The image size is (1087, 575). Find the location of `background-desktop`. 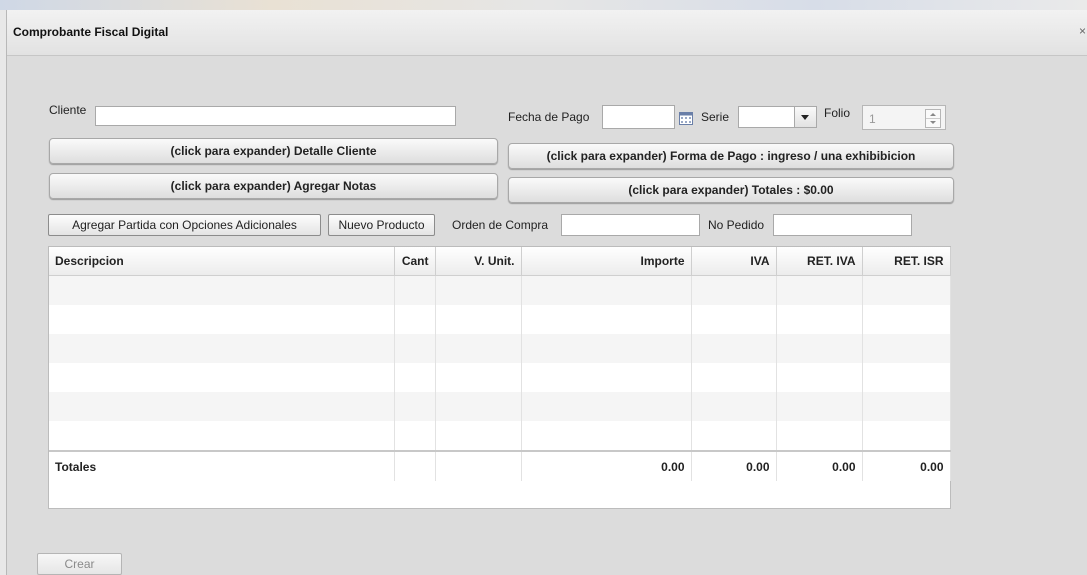

background-desktop is located at coordinates (543, 5).